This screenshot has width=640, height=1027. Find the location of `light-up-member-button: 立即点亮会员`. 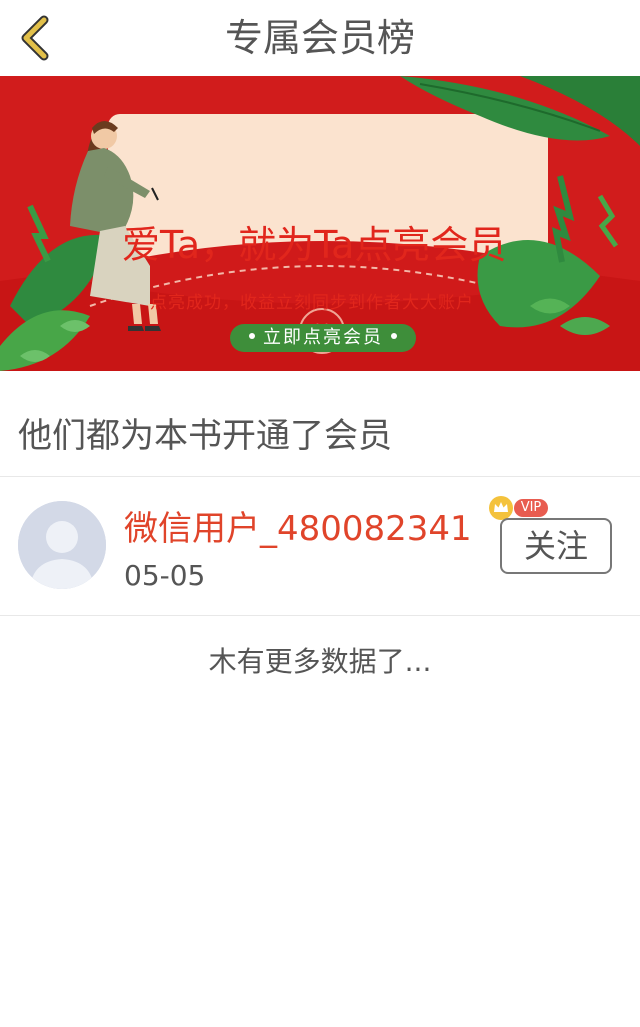

light-up-member-button: 立即点亮会员 is located at coordinates (323, 338).